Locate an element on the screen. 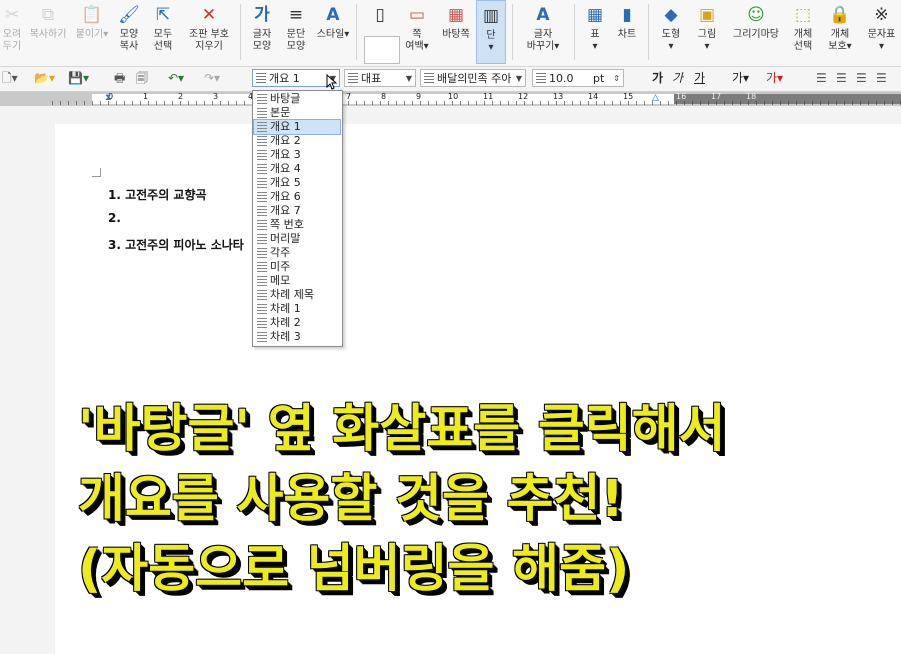 This screenshot has width=901, height=654. chart-button: ▮ 차트 is located at coordinates (627, 32).